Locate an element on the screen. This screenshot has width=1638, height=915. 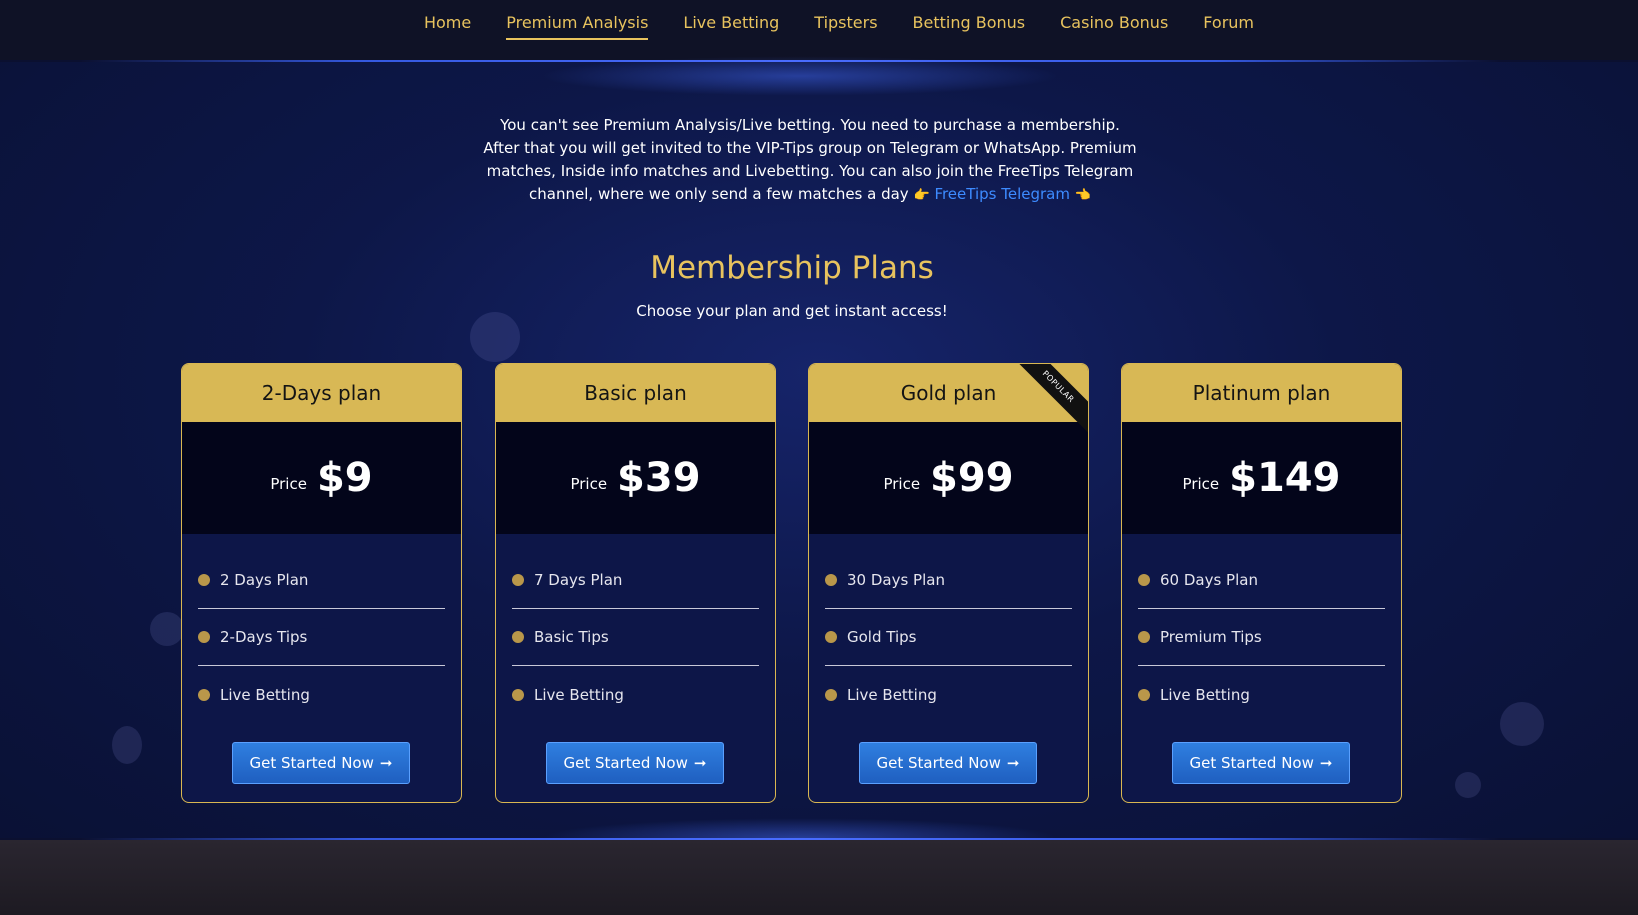
feature-list: 7 Days Plan Basic Tips Live Betting is located at coordinates (635, 628).